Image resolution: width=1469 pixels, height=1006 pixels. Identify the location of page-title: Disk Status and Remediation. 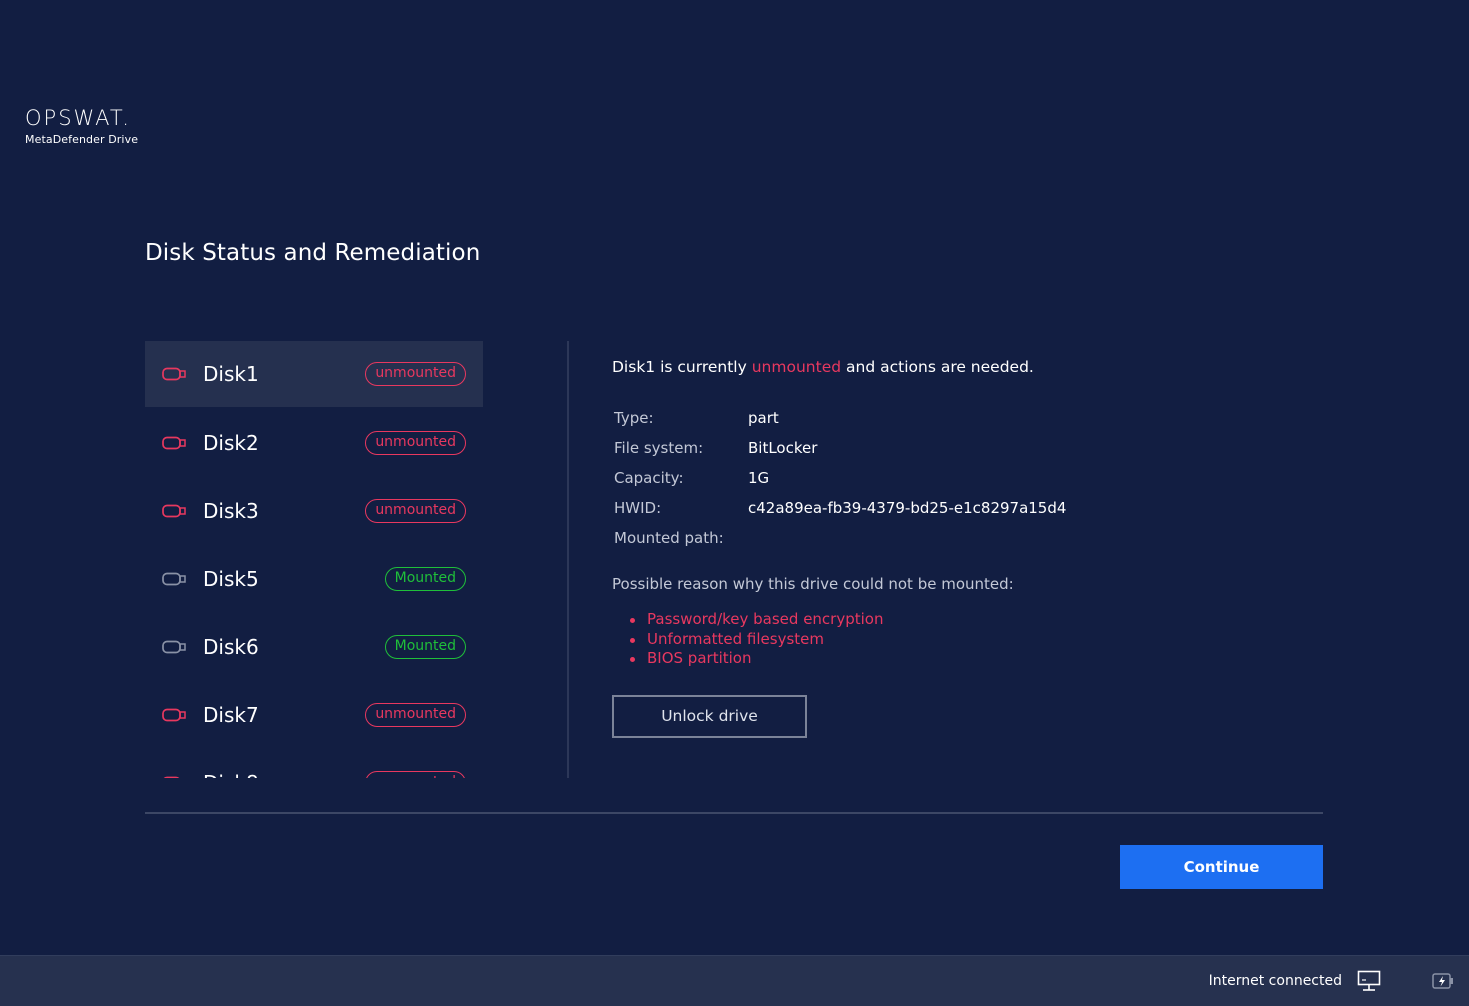
(313, 253).